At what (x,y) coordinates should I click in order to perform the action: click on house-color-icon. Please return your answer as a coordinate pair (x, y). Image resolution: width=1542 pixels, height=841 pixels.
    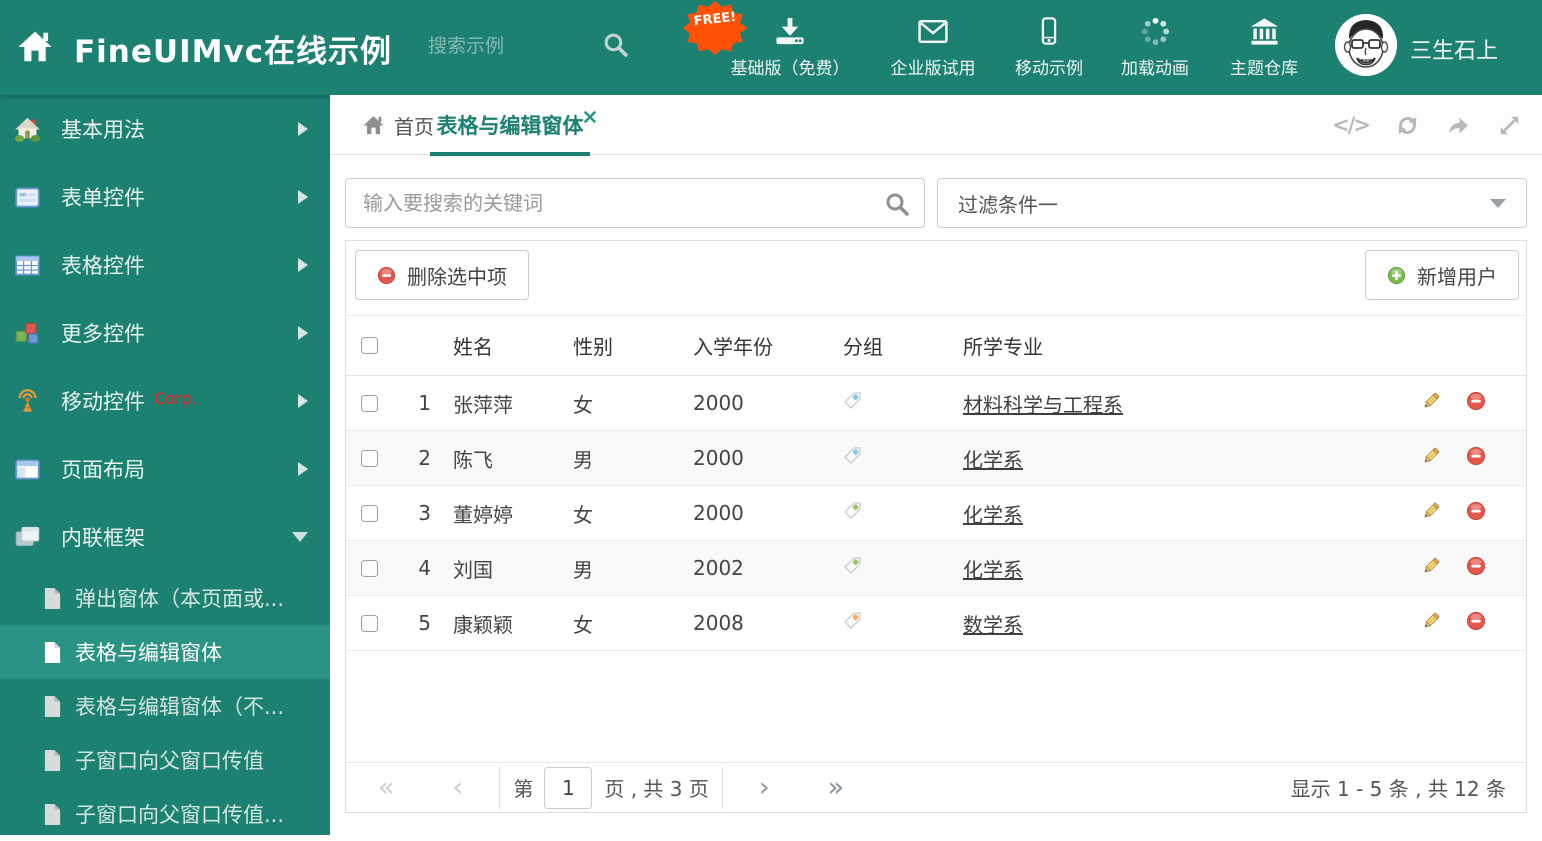
    Looking at the image, I should click on (27, 129).